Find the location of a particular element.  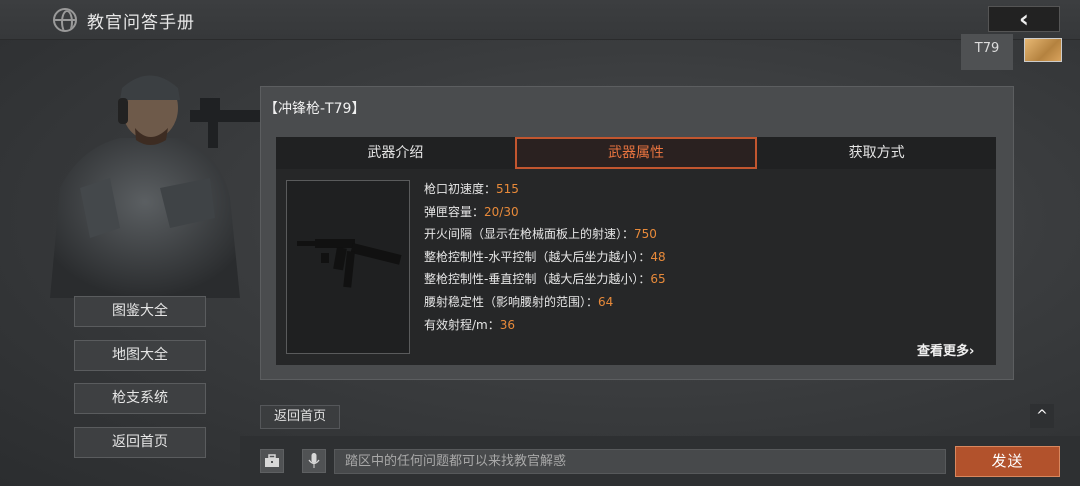

toolbox-button is located at coordinates (272, 461).